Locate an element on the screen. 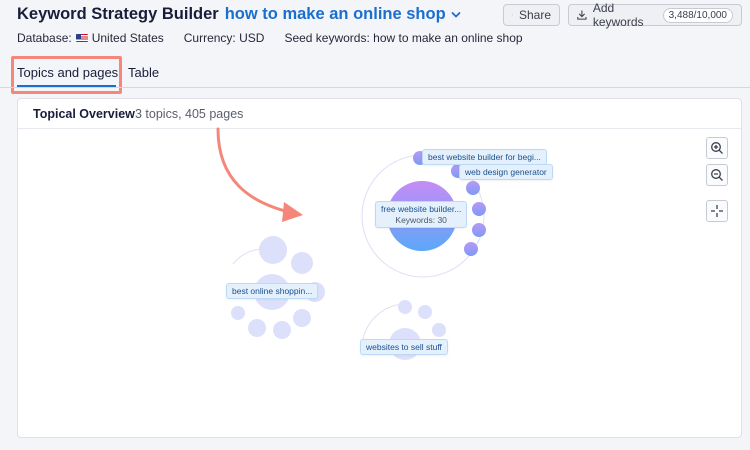 The width and height of the screenshot is (750, 450). app-title: Keyword Strategy Builder is located at coordinates (118, 14).